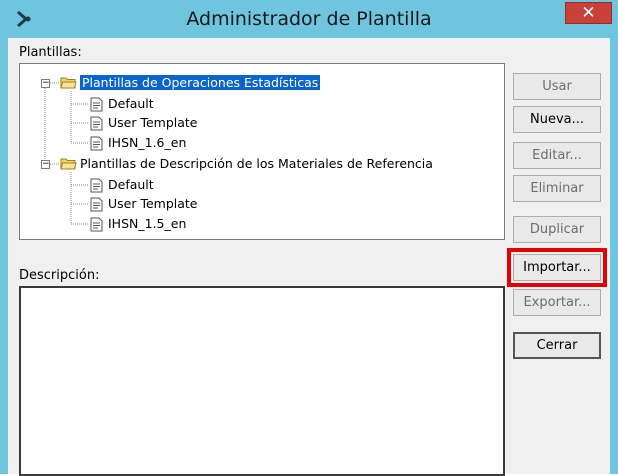  What do you see at coordinates (147, 142) in the screenshot?
I see `tree-item-ihsn-1-6: IHSN_1.6_en` at bounding box center [147, 142].